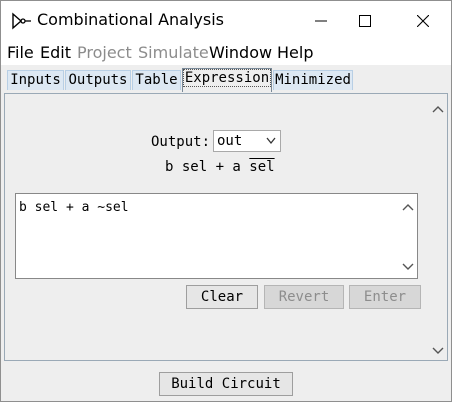 This screenshot has height=402, width=452. Describe the element at coordinates (385, 297) in the screenshot. I see `enter-button: Enter` at that location.